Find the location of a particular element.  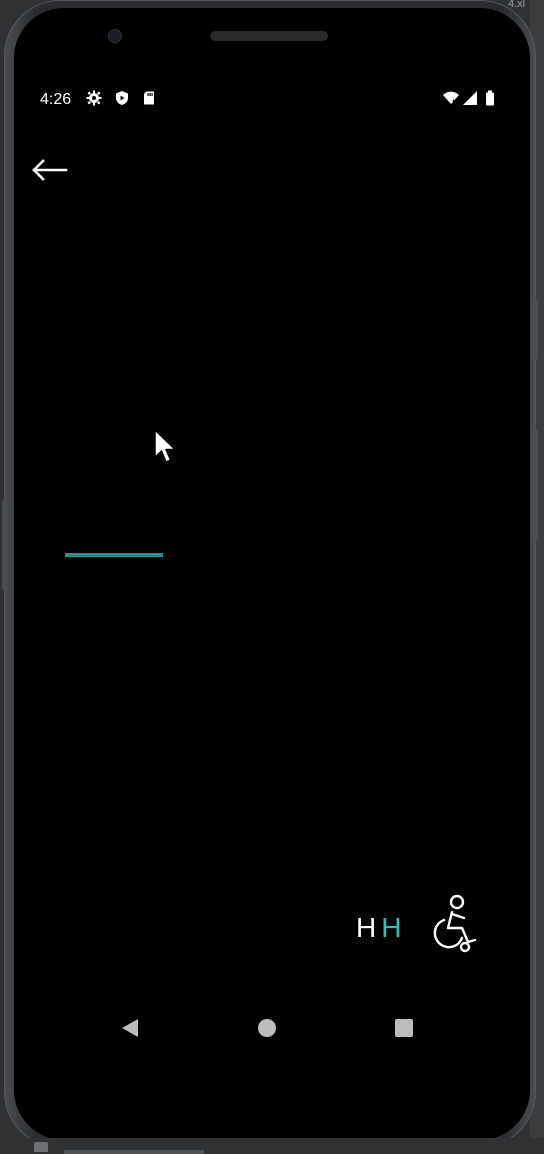

system-nav-bar is located at coordinates (266, 1028).